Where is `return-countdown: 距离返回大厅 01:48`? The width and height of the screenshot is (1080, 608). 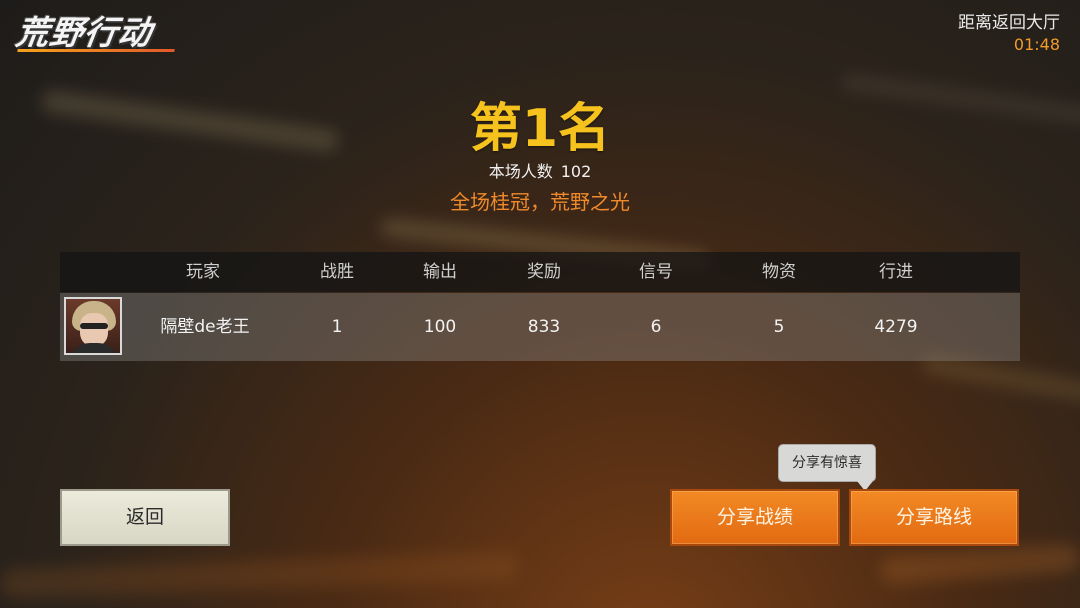
return-countdown: 距离返回大厅 01:48 is located at coordinates (1009, 34).